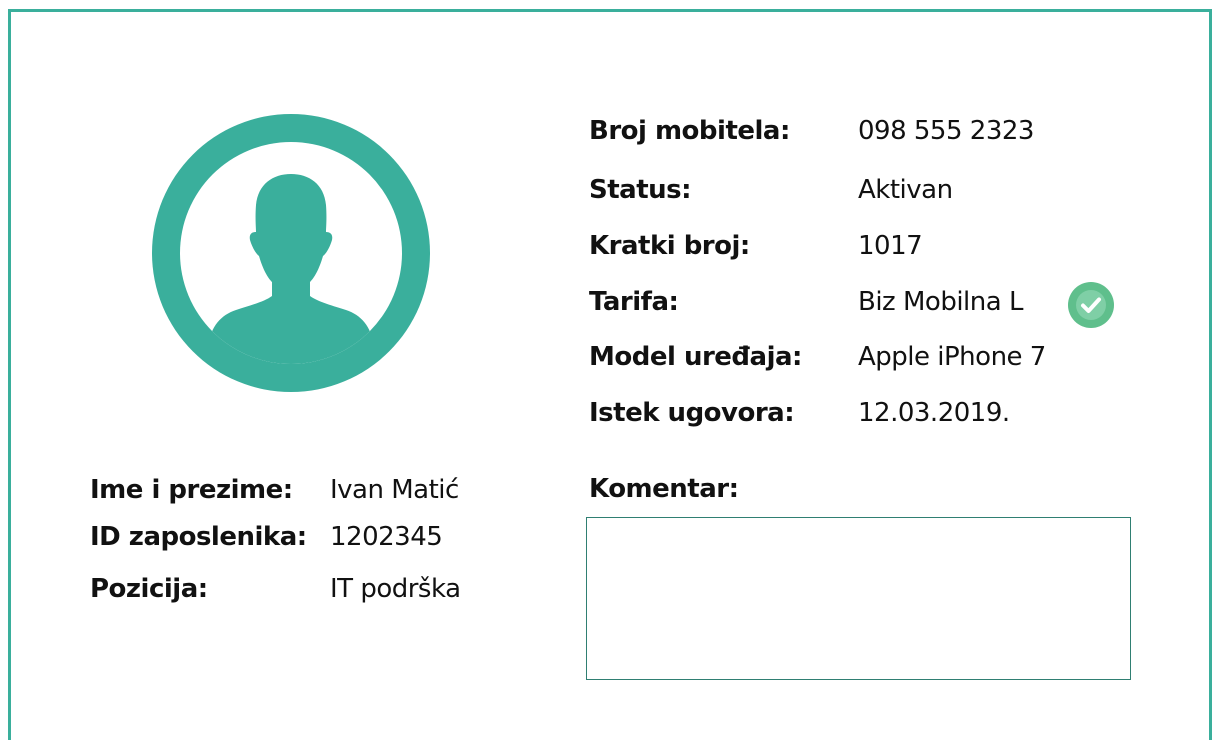 The width and height of the screenshot is (1212, 740). Describe the element at coordinates (689, 131) in the screenshot. I see `mobile-label: Broj mobitela:` at that location.